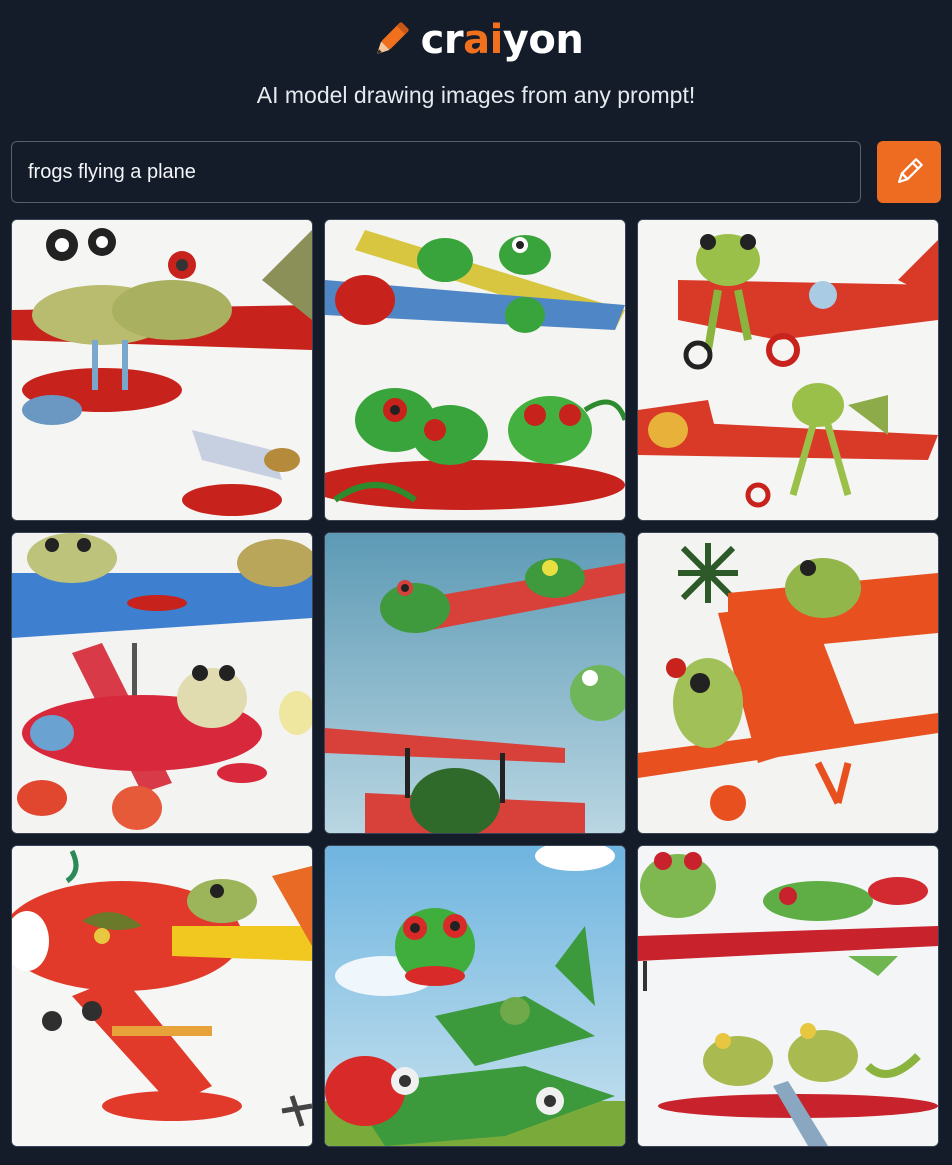 This screenshot has height=1165, width=952. I want to click on logo-wordmark: craiyon, so click(502, 40).